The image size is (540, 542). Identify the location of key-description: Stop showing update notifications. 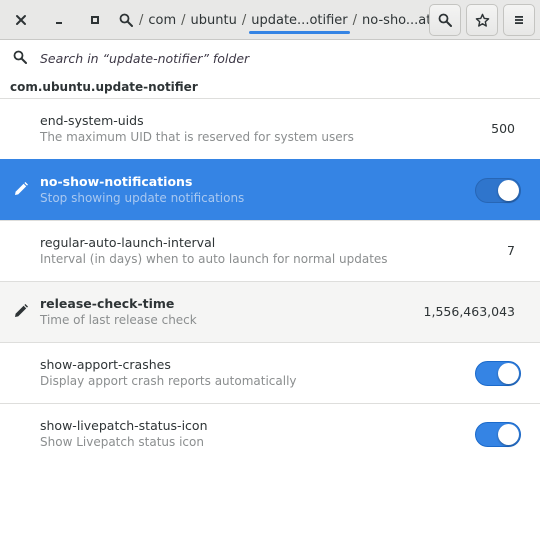
(142, 198).